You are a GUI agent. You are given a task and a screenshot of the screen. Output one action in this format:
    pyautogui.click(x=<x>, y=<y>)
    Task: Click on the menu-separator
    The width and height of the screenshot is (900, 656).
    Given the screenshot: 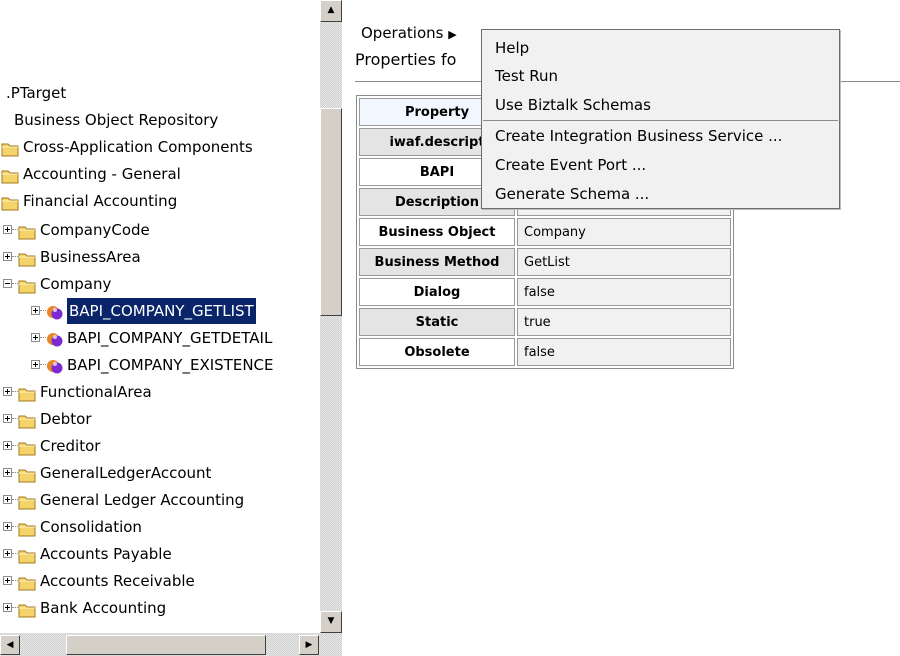 What is the action you would take?
    pyautogui.click(x=660, y=120)
    